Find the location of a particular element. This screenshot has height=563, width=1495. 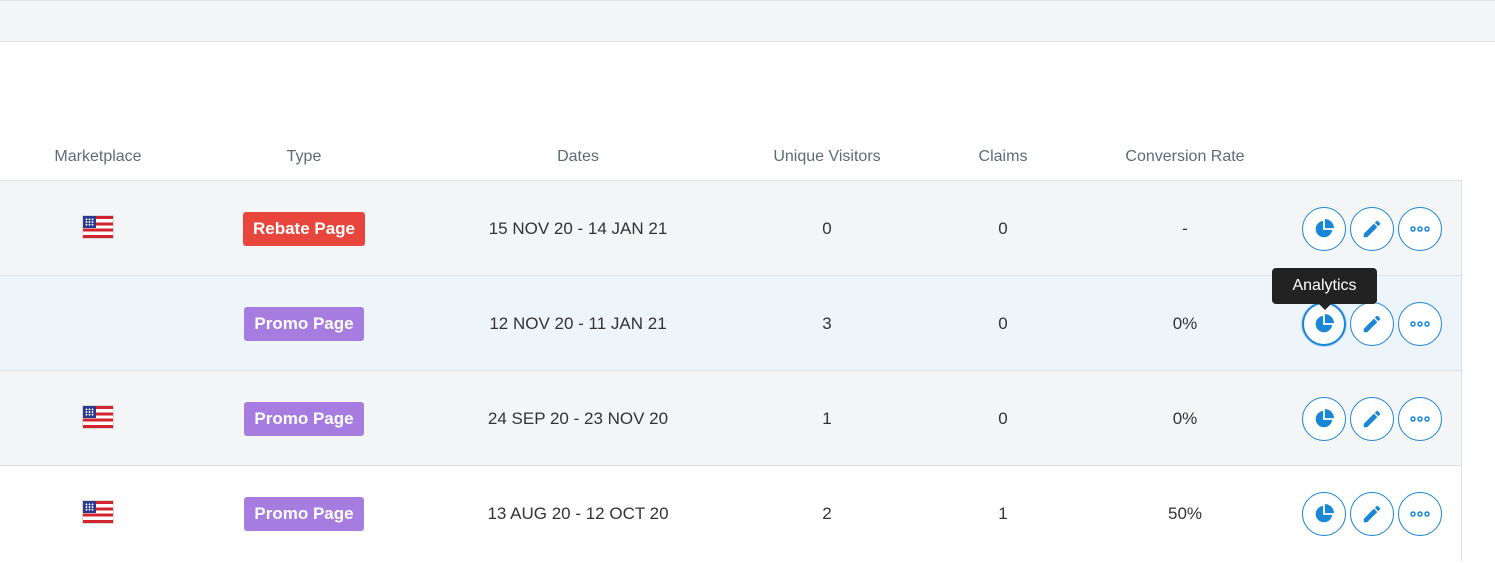

dates-cell: 12 NOV 20 - 11 JAN 21 is located at coordinates (578, 323).